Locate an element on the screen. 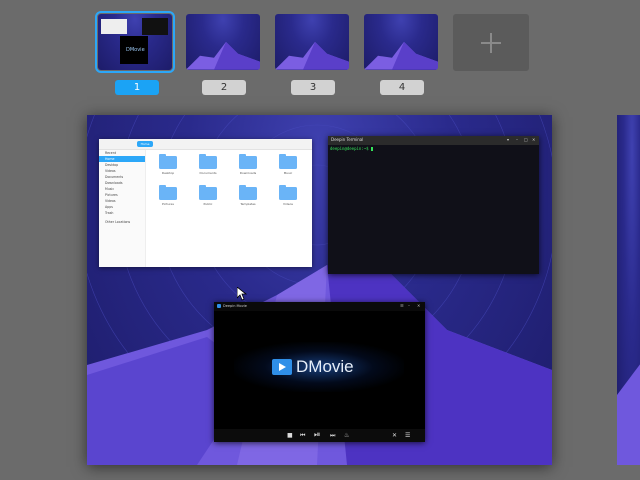 The width and height of the screenshot is (640, 480). add-workspace-button is located at coordinates (491, 42).